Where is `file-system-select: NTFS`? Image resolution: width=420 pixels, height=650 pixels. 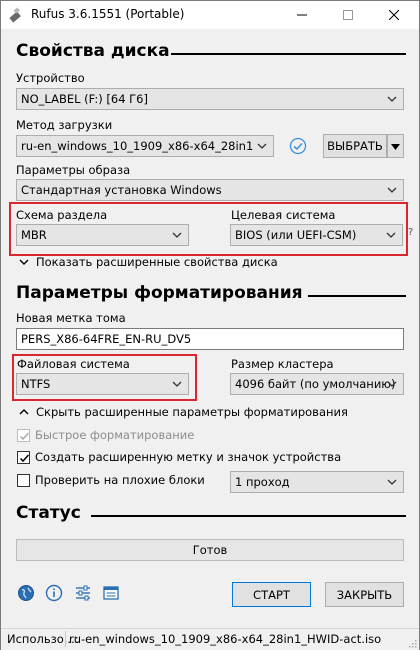 file-system-select: NTFS is located at coordinates (102, 384).